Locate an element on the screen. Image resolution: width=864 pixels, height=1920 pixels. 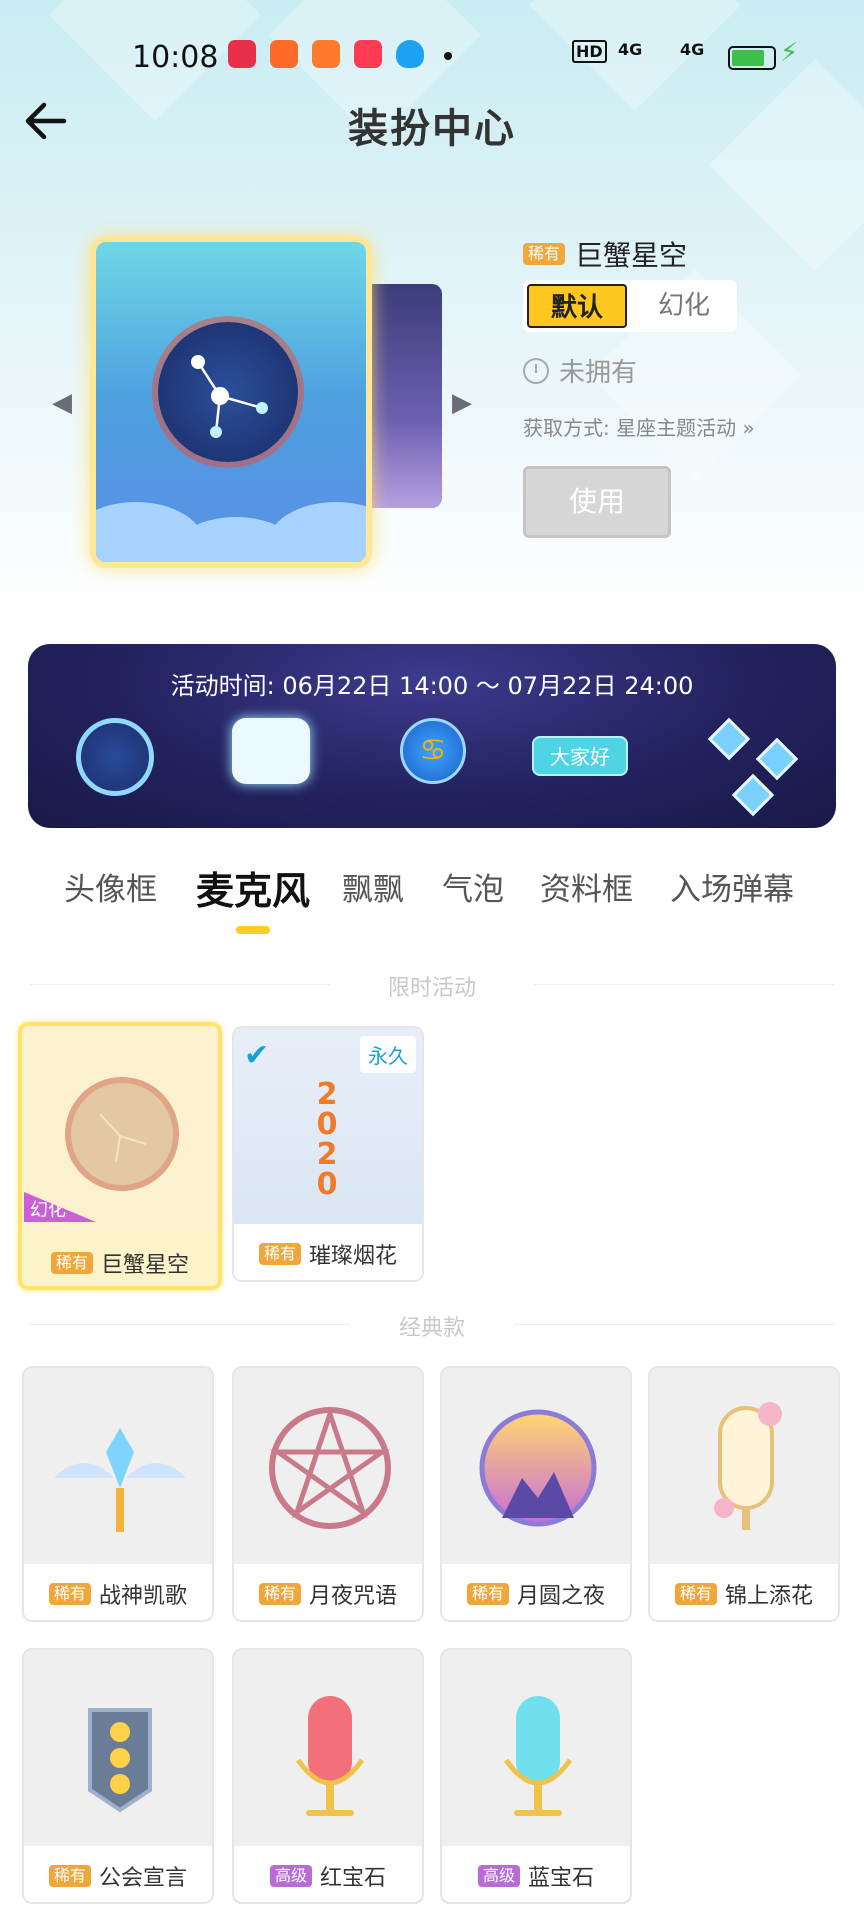
item-footer: 稀有 锦上添花 is located at coordinates (744, 1592).